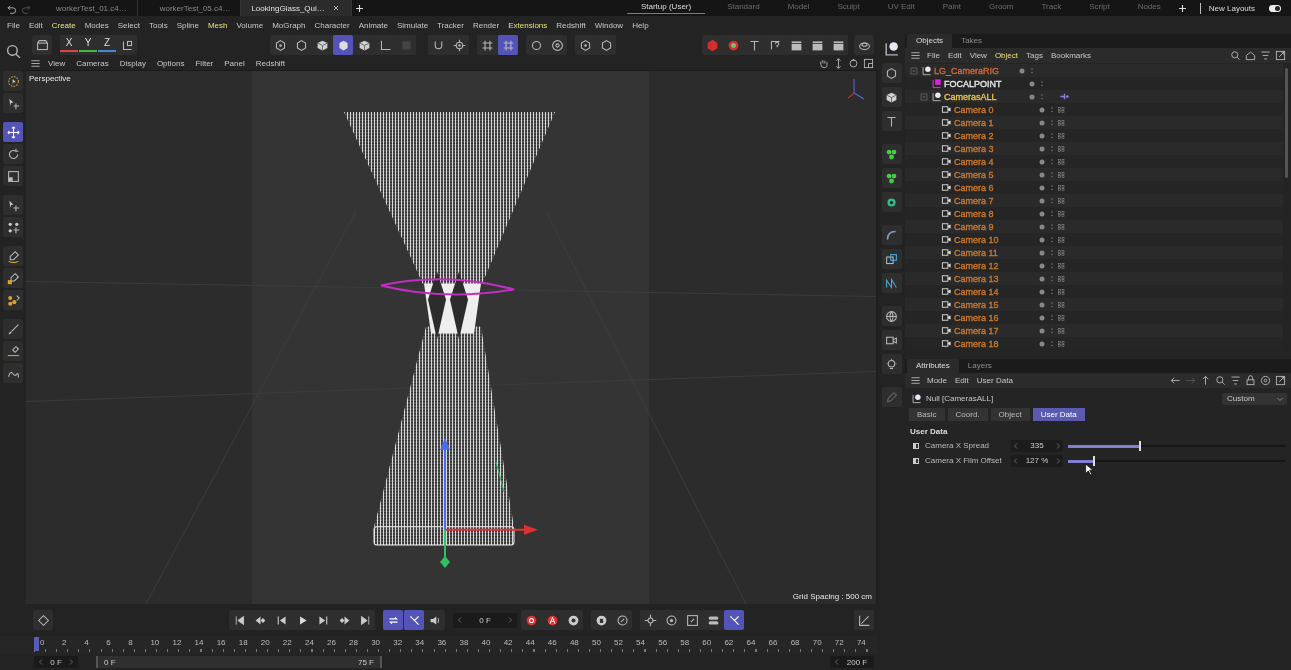 This screenshot has height=670, width=1291. Describe the element at coordinates (97, 25) in the screenshot. I see `menu-item: Modes` at that location.